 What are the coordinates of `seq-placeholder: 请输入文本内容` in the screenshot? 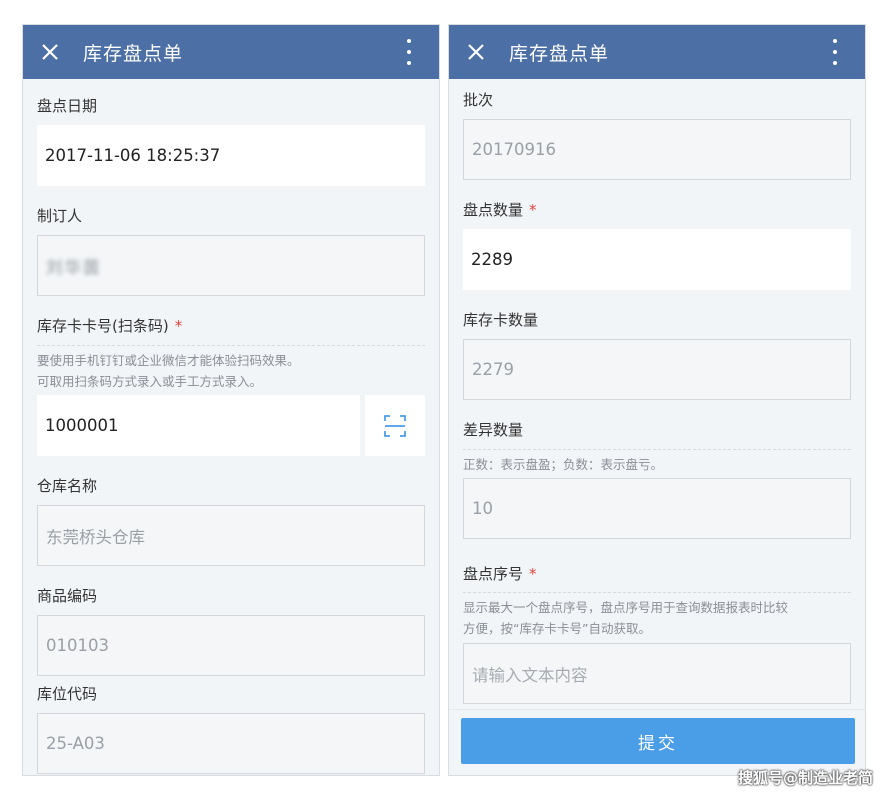 It's located at (530, 675).